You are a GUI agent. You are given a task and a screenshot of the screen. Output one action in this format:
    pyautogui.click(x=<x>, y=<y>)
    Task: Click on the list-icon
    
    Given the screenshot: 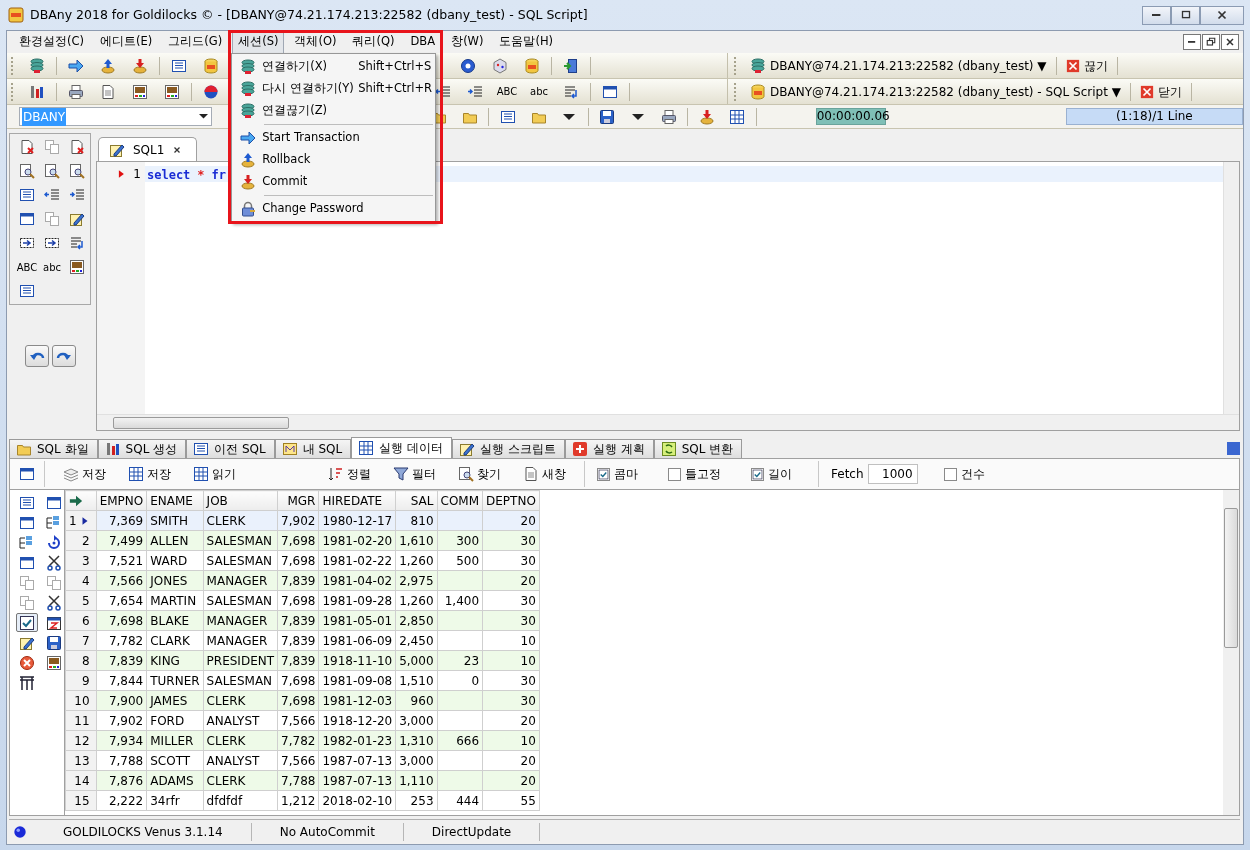 What is the action you would take?
    pyautogui.click(x=179, y=65)
    